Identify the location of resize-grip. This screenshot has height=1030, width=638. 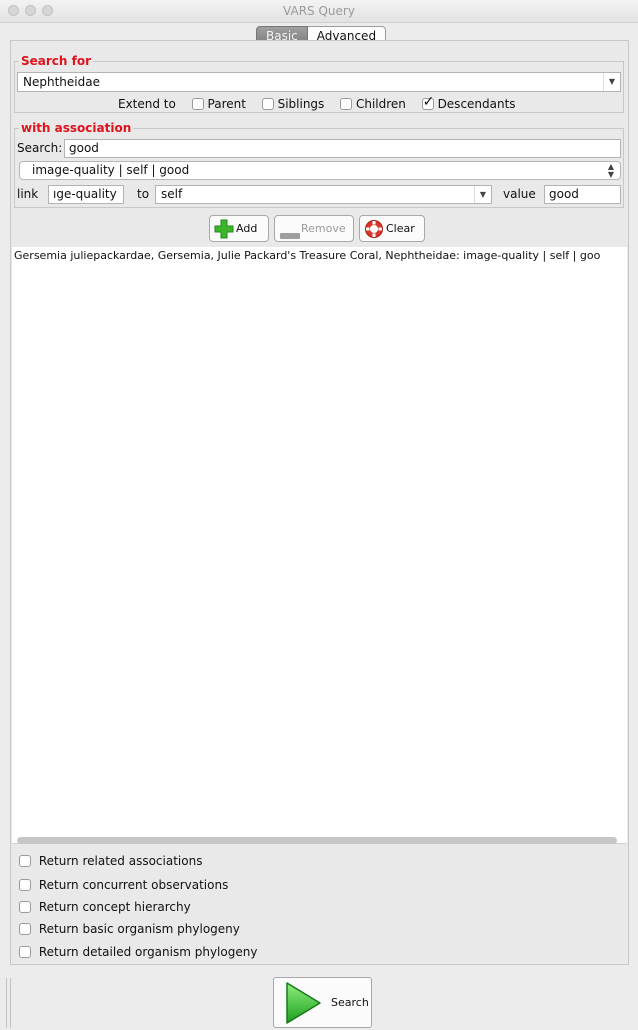
(8, 1003).